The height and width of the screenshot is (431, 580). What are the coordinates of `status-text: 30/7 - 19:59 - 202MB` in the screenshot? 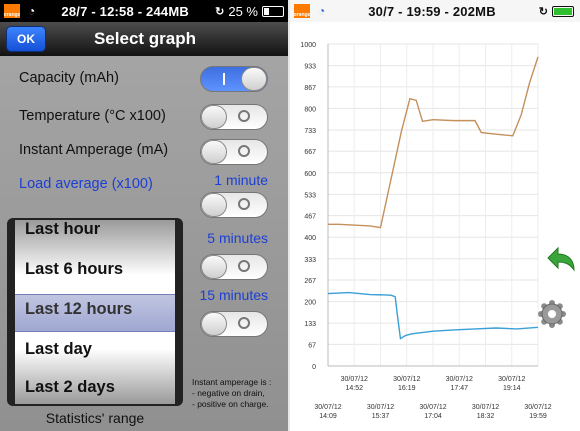 It's located at (432, 11).